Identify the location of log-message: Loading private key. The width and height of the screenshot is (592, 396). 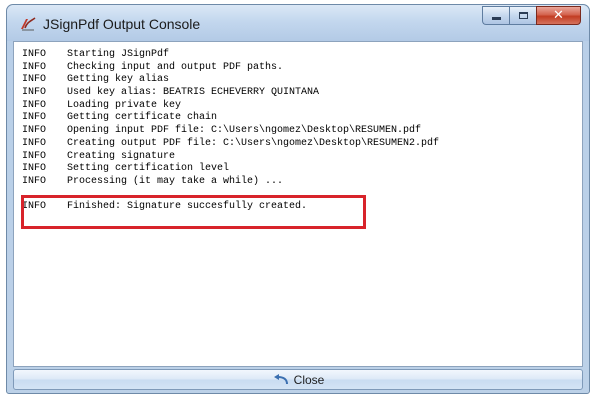
(124, 105).